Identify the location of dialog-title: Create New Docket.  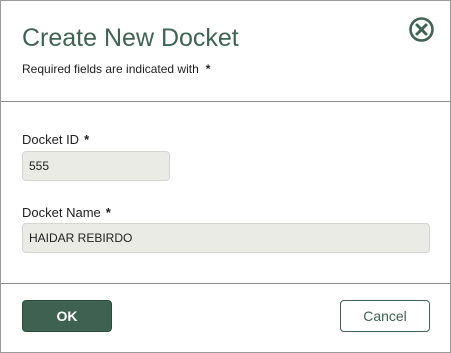
(130, 38).